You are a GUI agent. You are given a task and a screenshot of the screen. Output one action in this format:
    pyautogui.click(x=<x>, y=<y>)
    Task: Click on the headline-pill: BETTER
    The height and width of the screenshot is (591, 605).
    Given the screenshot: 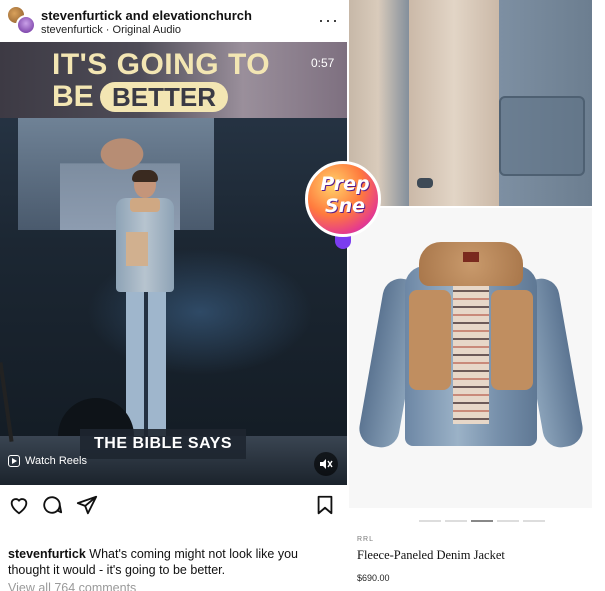 What is the action you would take?
    pyautogui.click(x=164, y=97)
    